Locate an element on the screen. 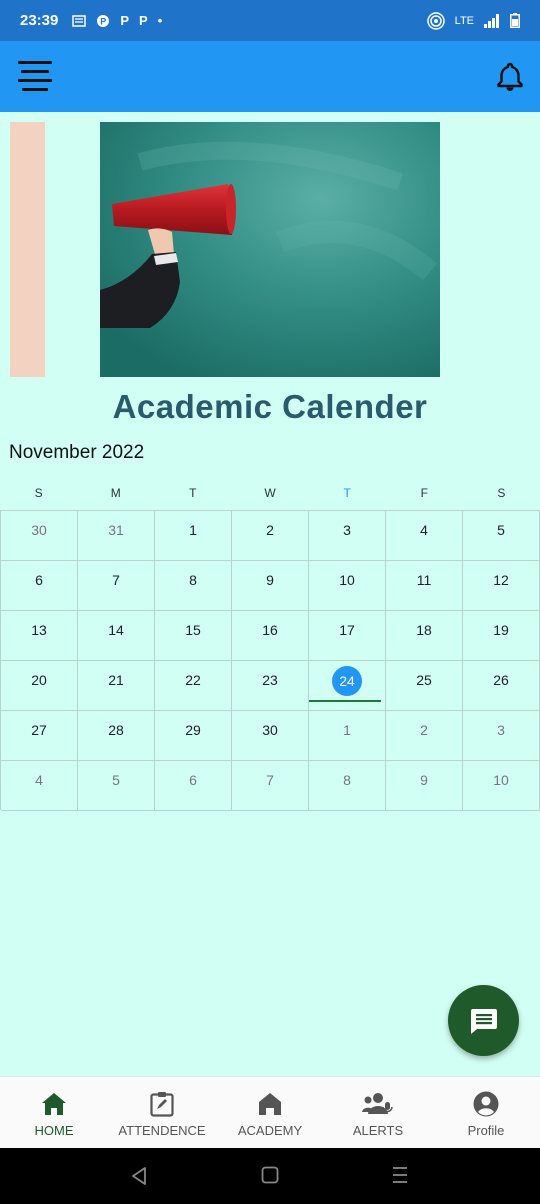 Image resolution: width=540 pixels, height=1204 pixels. calendar-day: 12 is located at coordinates (501, 586).